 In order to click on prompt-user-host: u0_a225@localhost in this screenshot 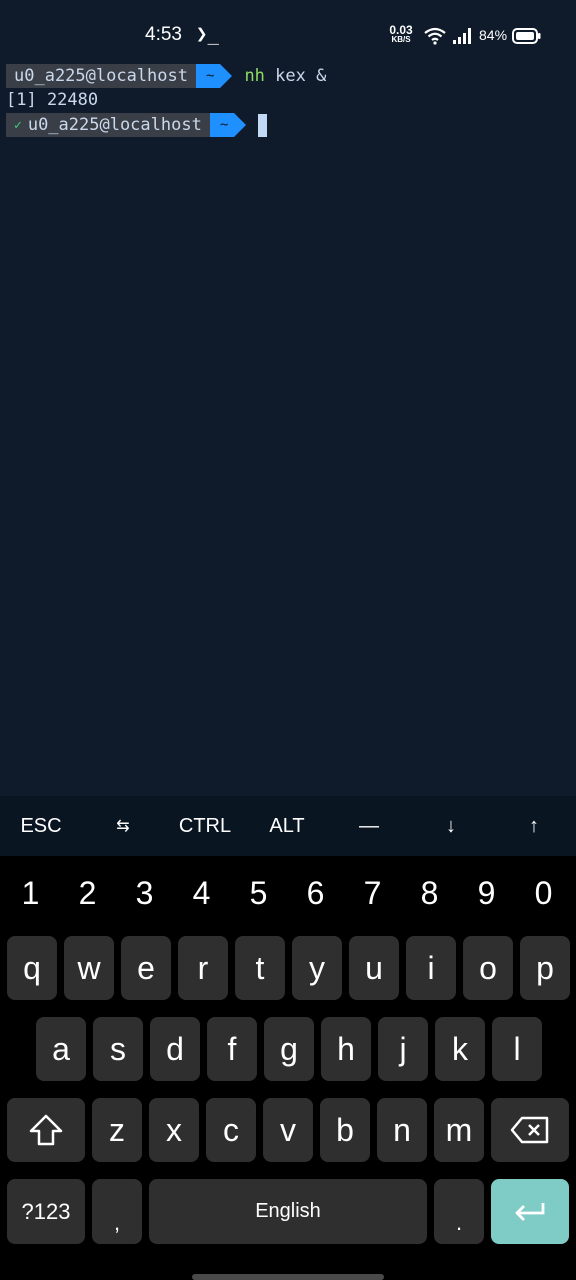, I will do `click(101, 76)`.